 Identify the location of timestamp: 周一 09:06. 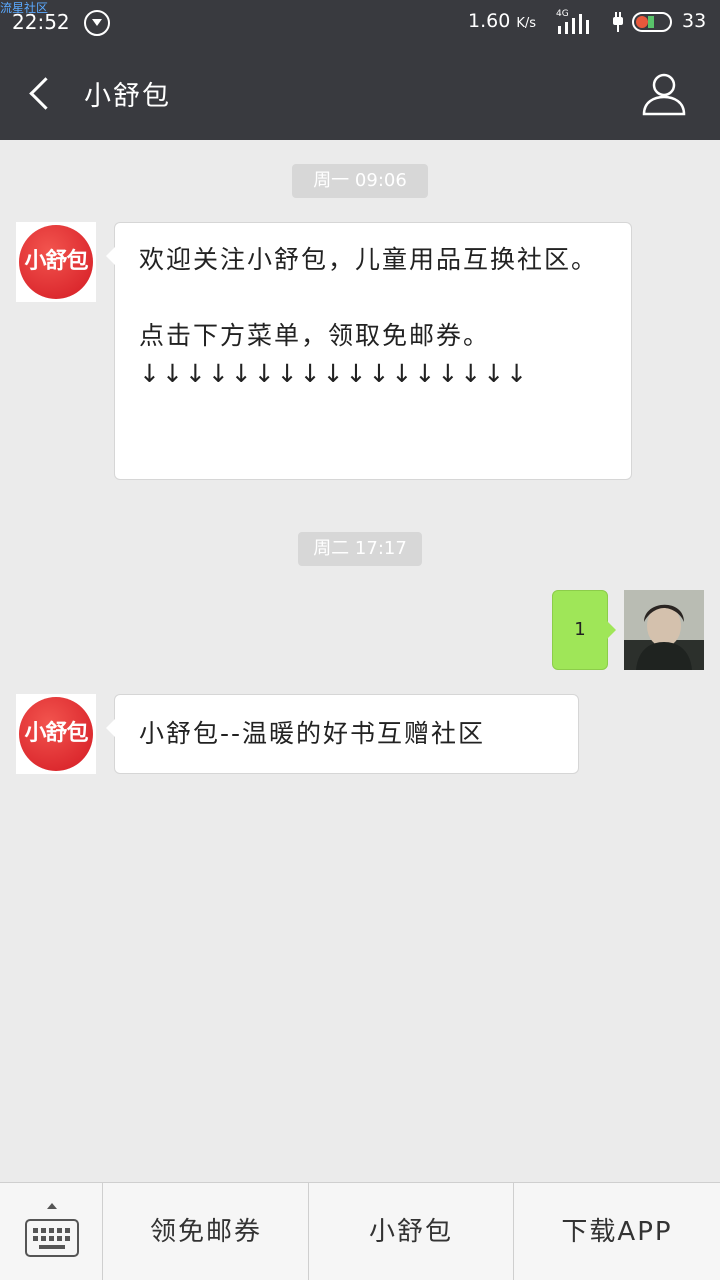
(360, 181).